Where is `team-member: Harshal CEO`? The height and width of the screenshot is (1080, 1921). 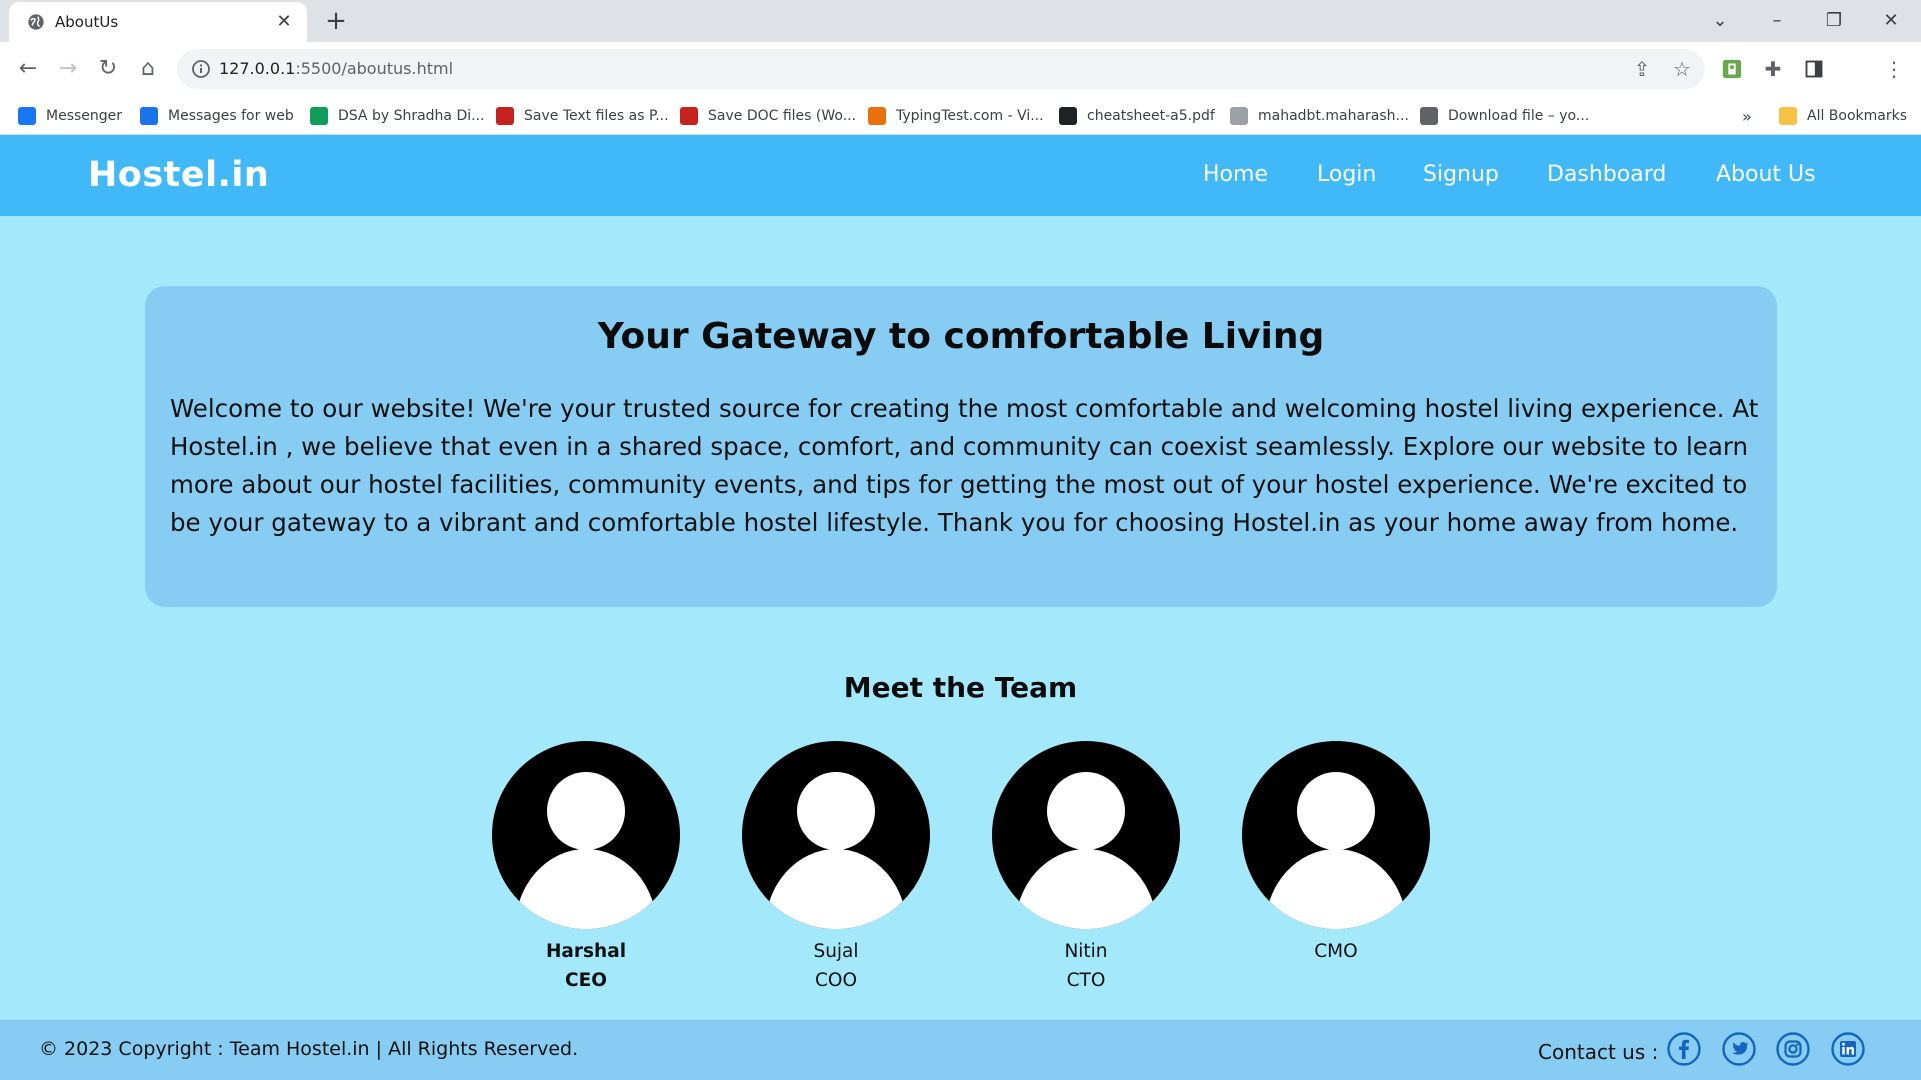
team-member: Harshal CEO is located at coordinates (586, 868).